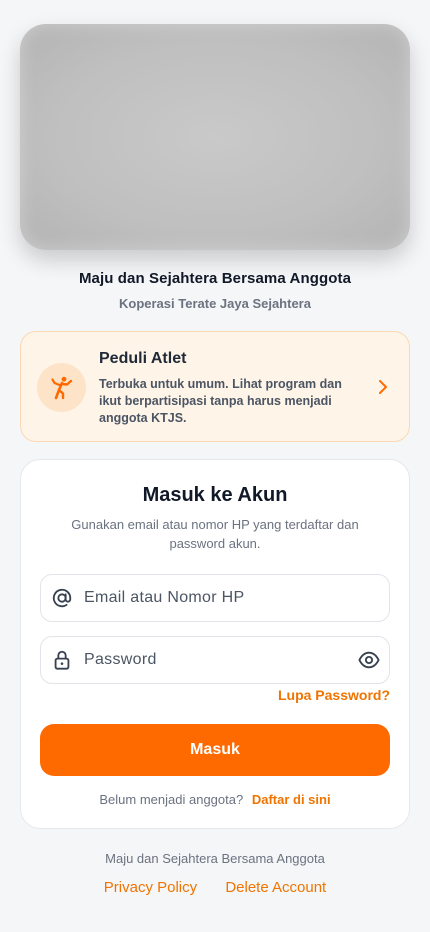 This screenshot has height=932, width=430. I want to click on email-field, so click(215, 598).